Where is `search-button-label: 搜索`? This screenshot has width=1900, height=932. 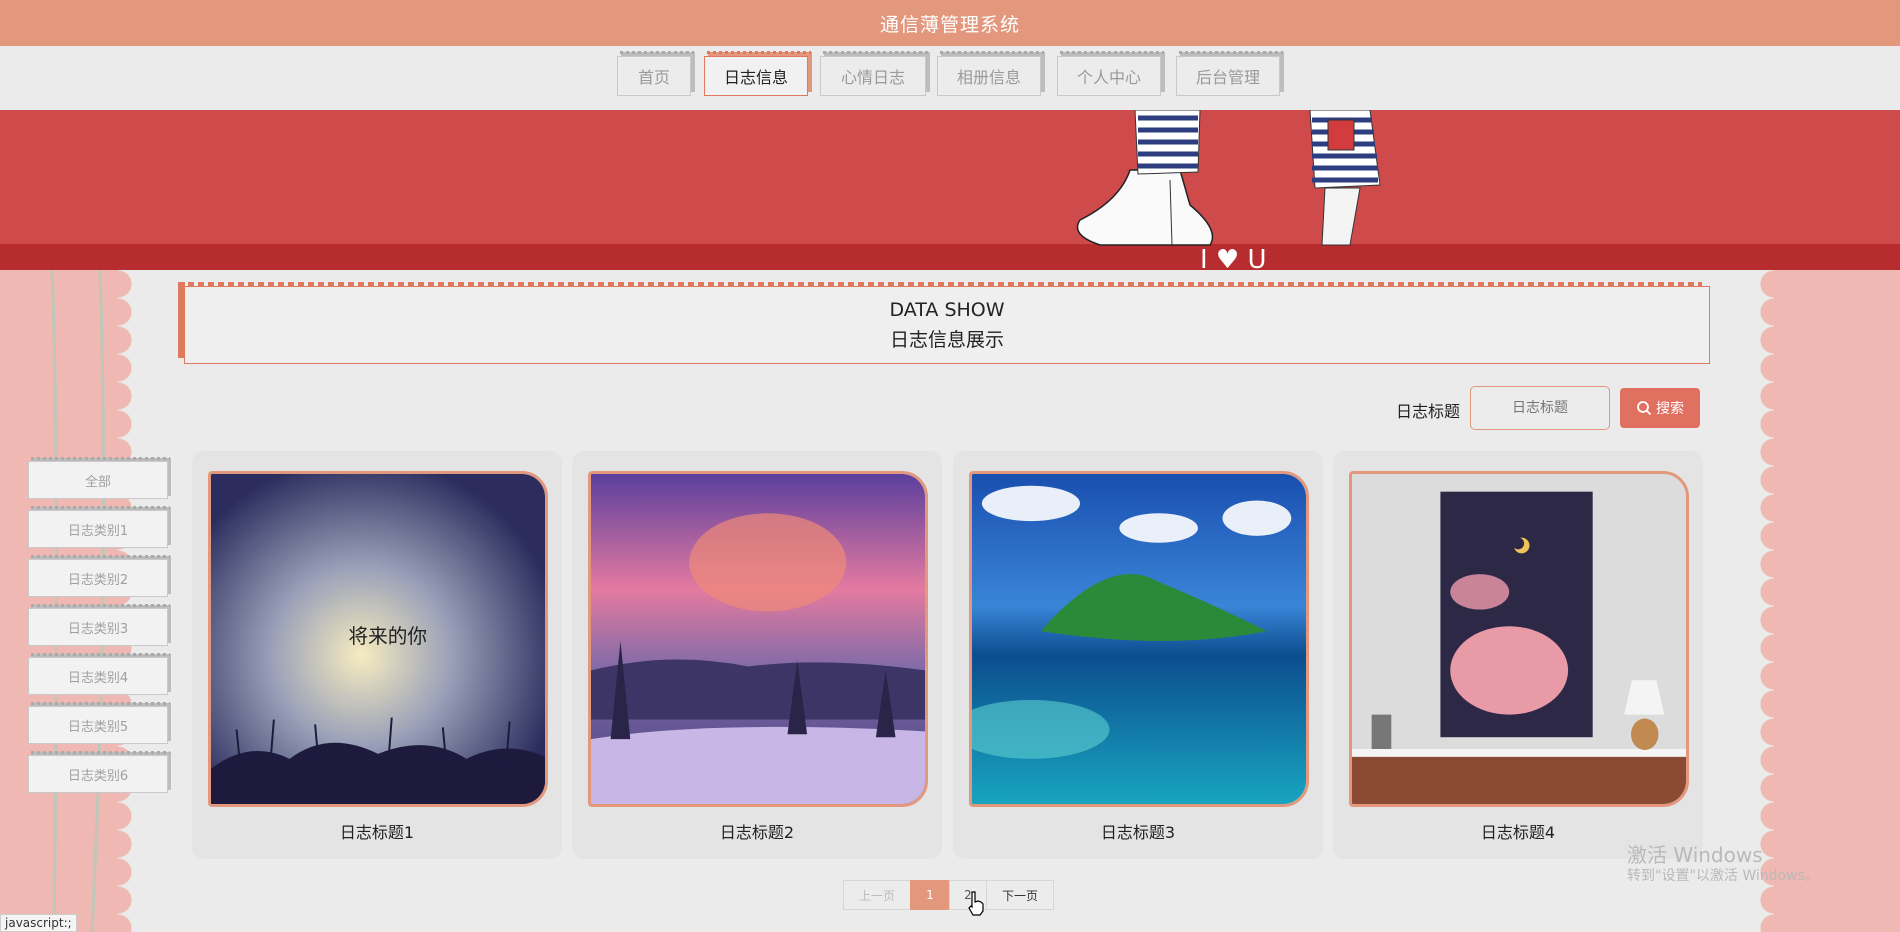 search-button-label: 搜索 is located at coordinates (1670, 409).